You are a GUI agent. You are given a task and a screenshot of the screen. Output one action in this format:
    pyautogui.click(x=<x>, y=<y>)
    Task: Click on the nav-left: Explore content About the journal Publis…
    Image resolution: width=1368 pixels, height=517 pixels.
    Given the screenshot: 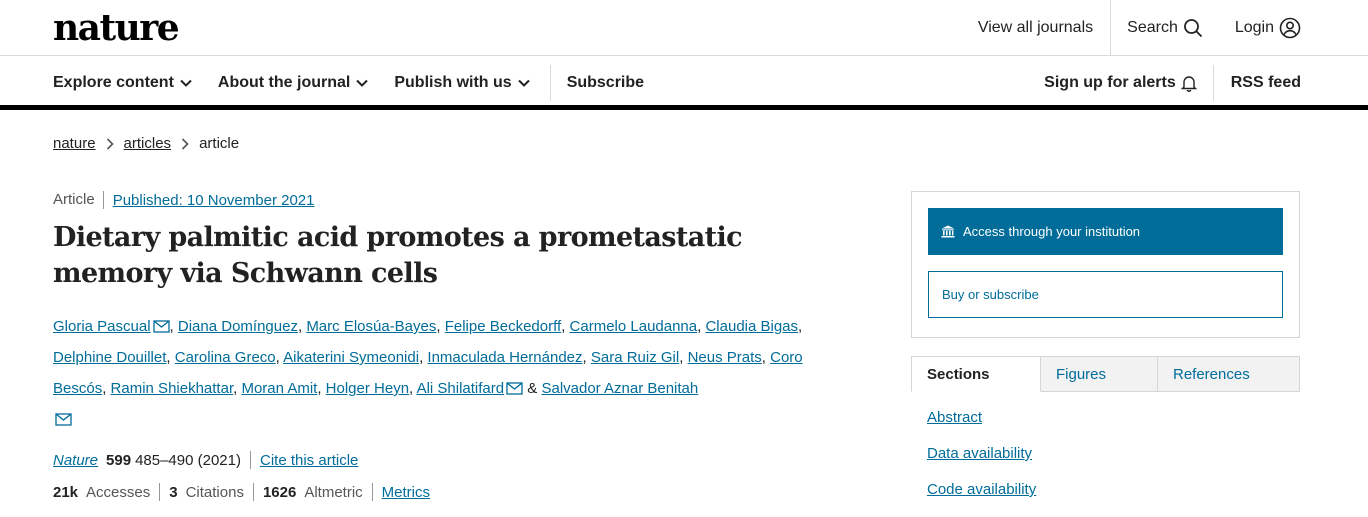 What is the action you would take?
    pyautogui.click(x=361, y=83)
    